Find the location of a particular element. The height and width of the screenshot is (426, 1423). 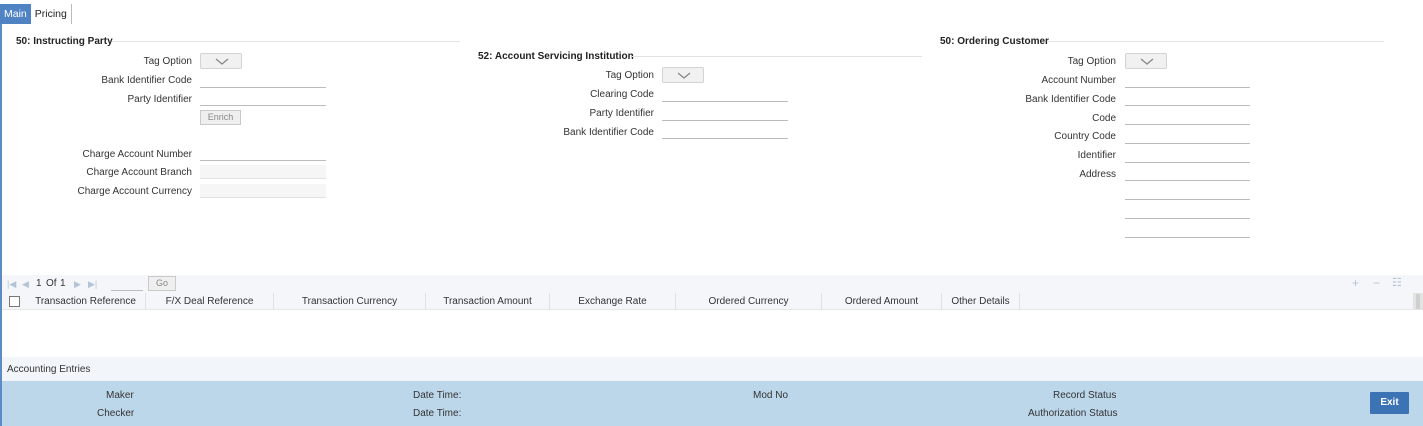

oc-country-code-label: Country Code is located at coordinates (1085, 136).